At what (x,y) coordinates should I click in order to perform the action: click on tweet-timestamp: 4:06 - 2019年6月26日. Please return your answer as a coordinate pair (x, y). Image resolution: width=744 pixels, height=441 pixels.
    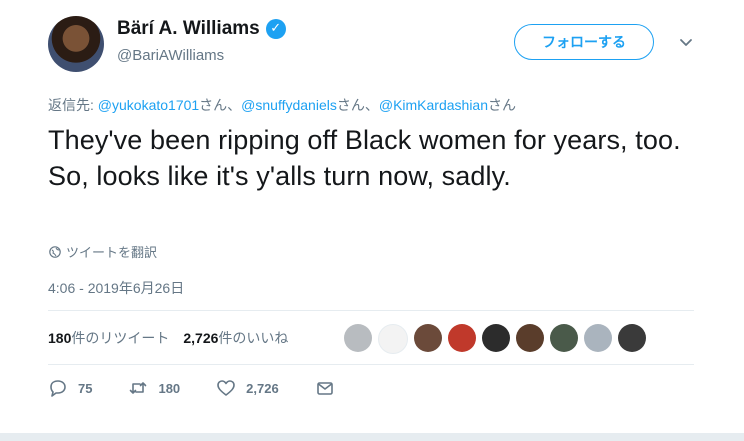
    Looking at the image, I should click on (116, 288).